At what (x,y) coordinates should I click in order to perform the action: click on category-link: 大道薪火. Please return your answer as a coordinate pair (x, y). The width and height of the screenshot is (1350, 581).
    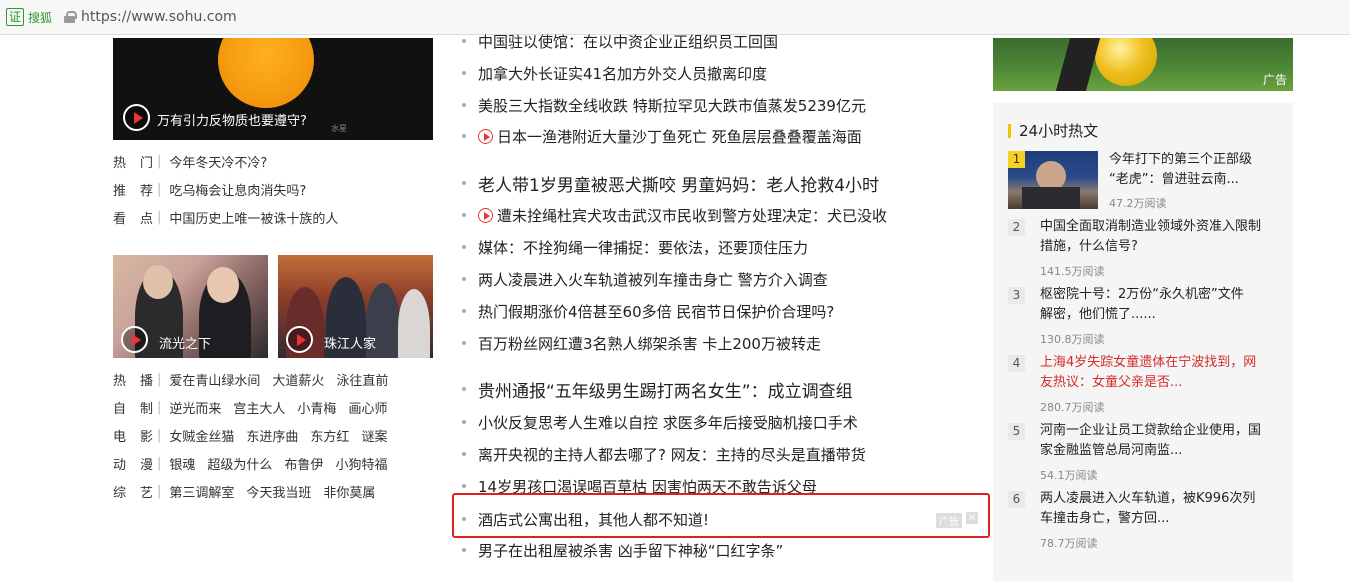
    Looking at the image, I should click on (298, 379).